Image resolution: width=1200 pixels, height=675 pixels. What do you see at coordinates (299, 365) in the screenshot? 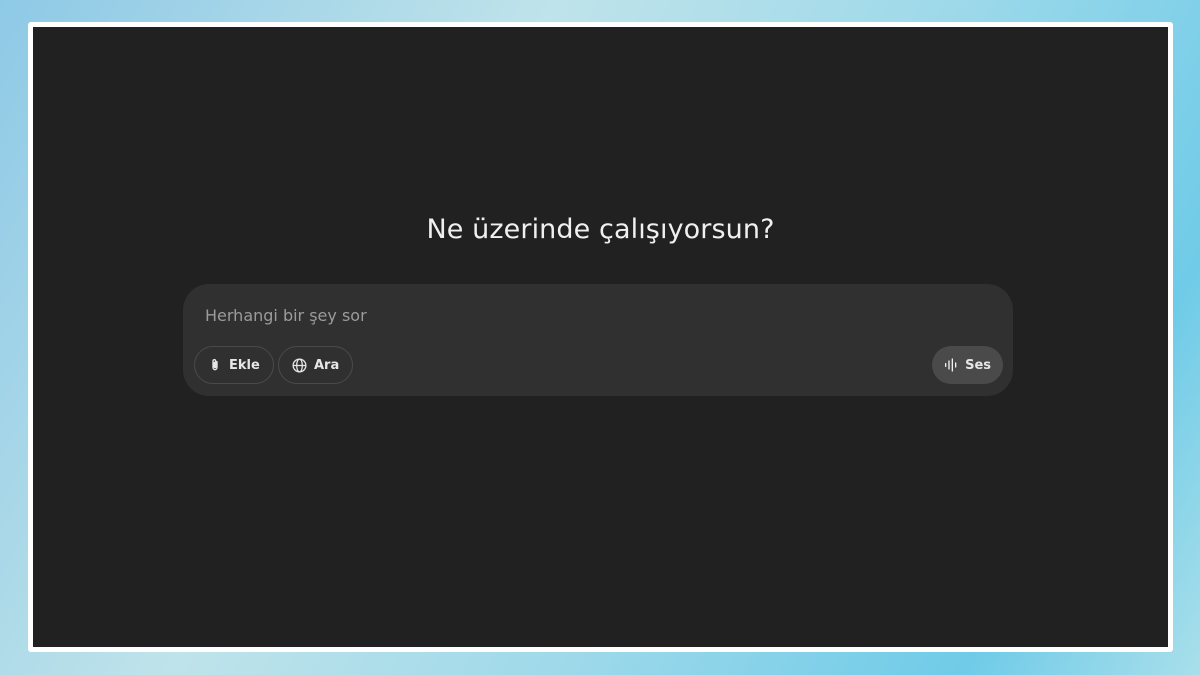
I see `globe-icon` at bounding box center [299, 365].